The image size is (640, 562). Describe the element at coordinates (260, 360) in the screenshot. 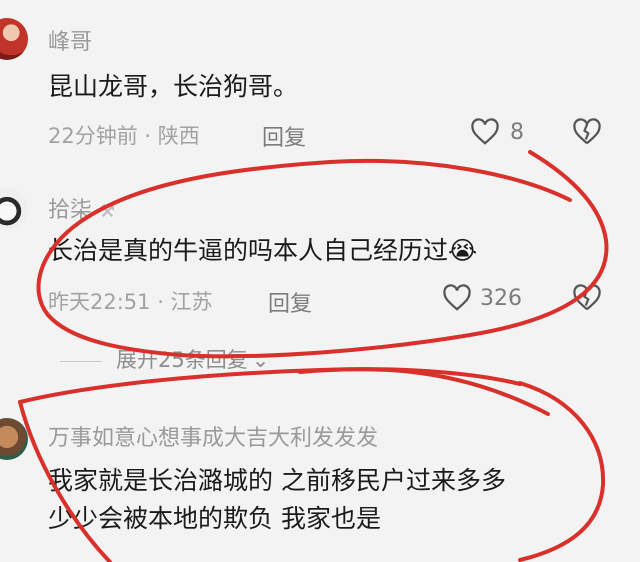

I see `chevron-down-icon: ⌄` at that location.